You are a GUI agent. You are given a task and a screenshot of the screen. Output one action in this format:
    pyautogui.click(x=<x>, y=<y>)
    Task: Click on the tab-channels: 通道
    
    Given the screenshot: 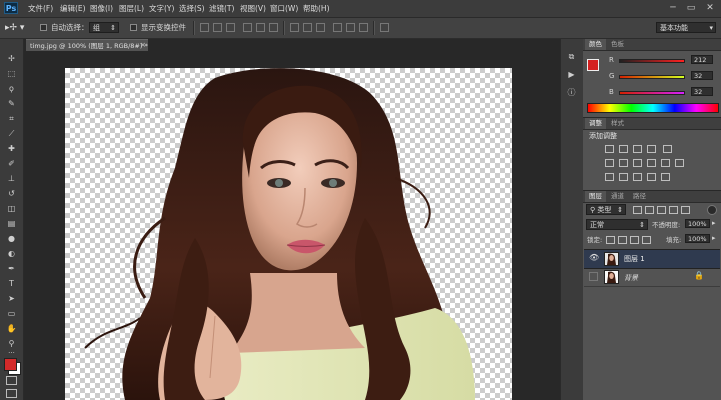 What is the action you would take?
    pyautogui.click(x=617, y=196)
    